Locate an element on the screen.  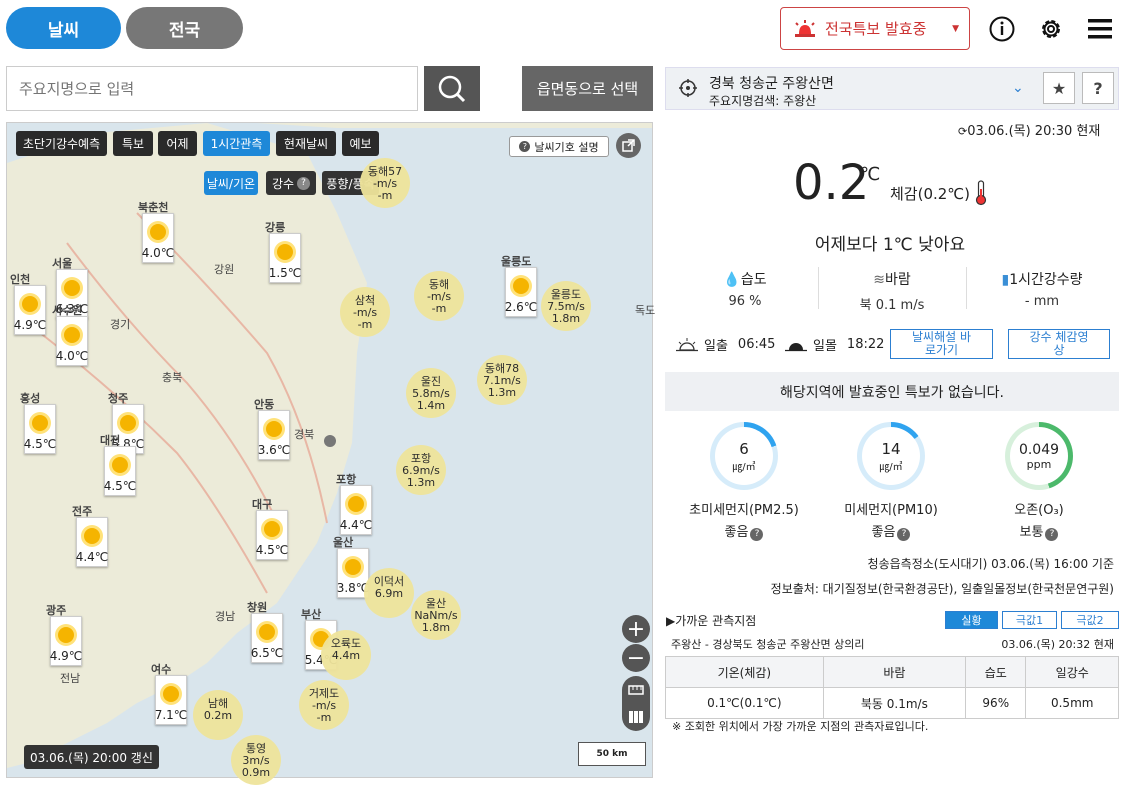
caret-down-icon: ▼ is located at coordinates (955, 28).